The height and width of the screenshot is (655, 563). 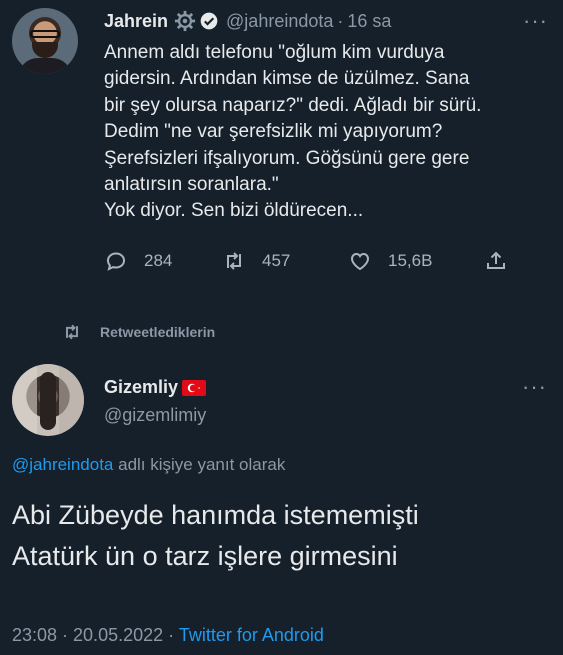 I want to click on replying-text: adlı kişiye yanıt olarak, so click(x=199, y=464).